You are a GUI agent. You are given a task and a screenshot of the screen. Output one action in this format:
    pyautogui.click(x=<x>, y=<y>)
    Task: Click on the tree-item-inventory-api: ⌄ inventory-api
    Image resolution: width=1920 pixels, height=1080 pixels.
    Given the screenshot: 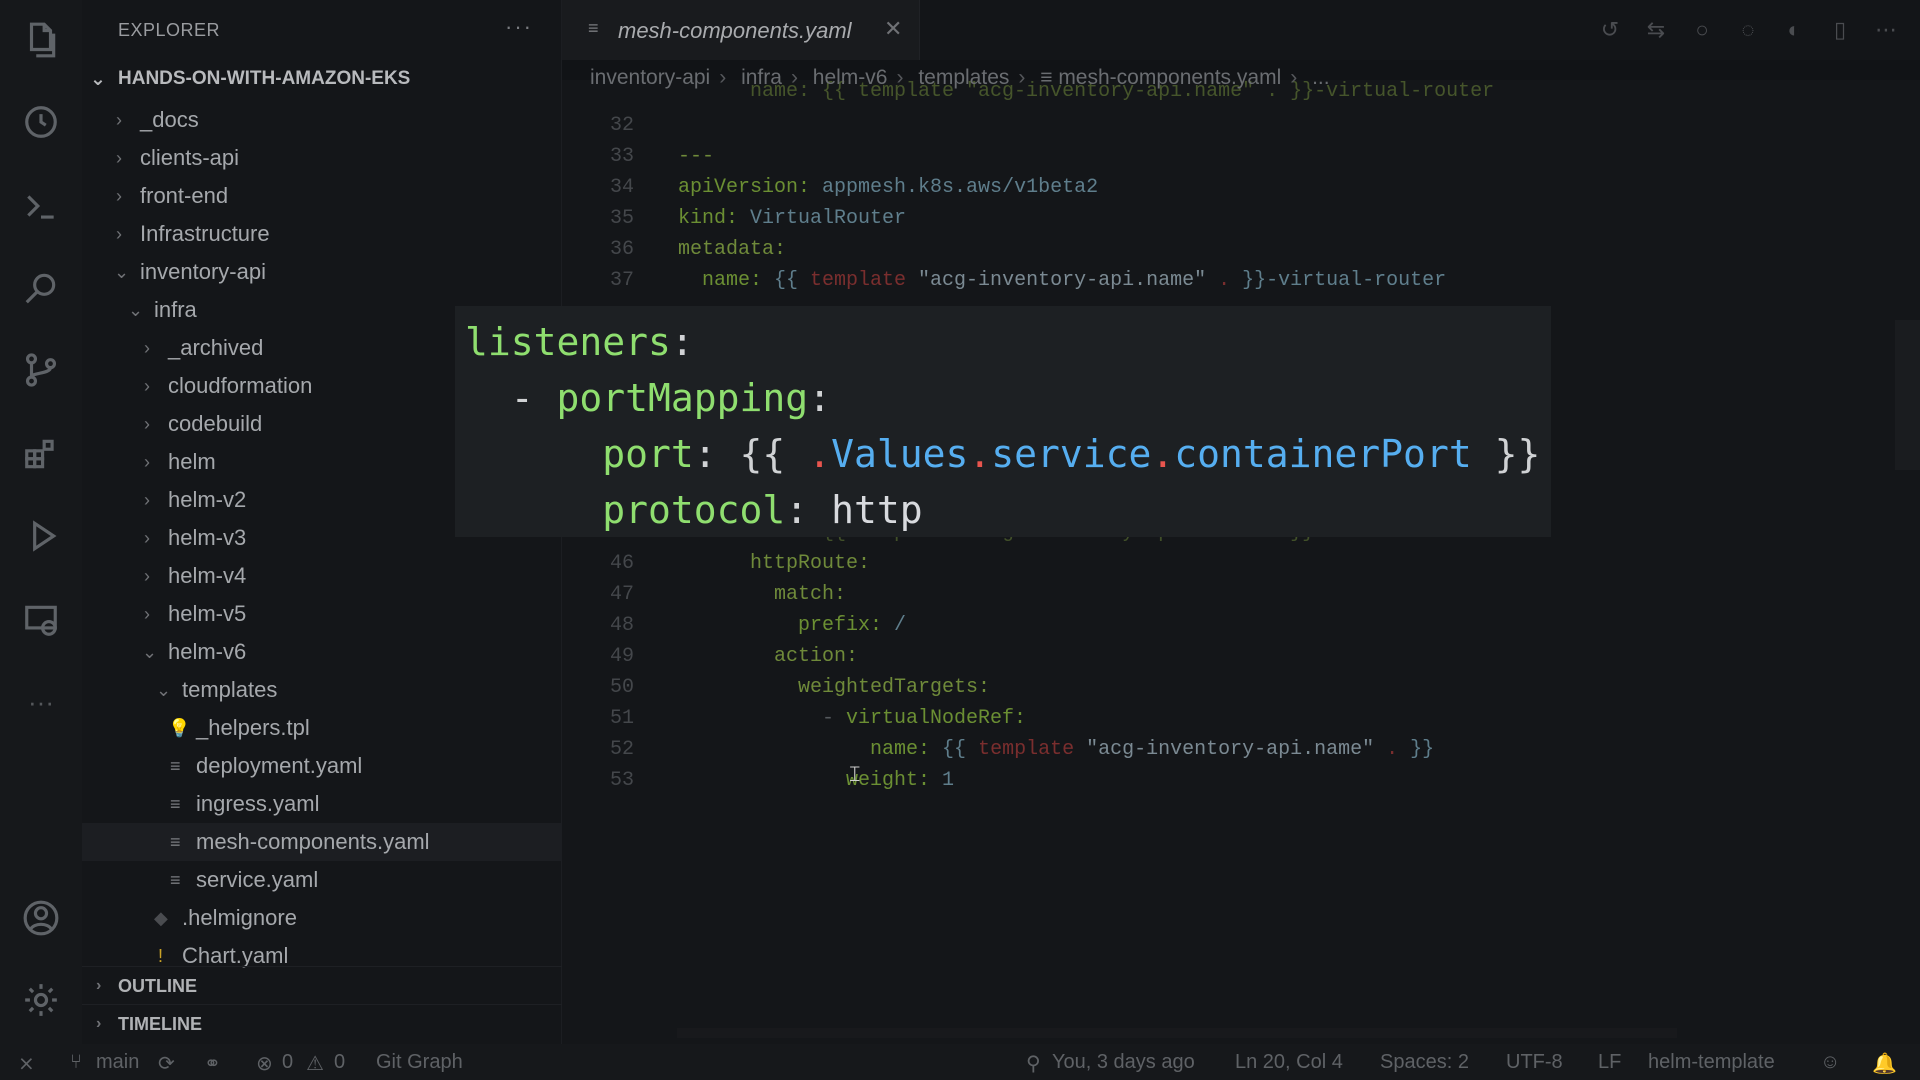 What is the action you would take?
    pyautogui.click(x=322, y=272)
    